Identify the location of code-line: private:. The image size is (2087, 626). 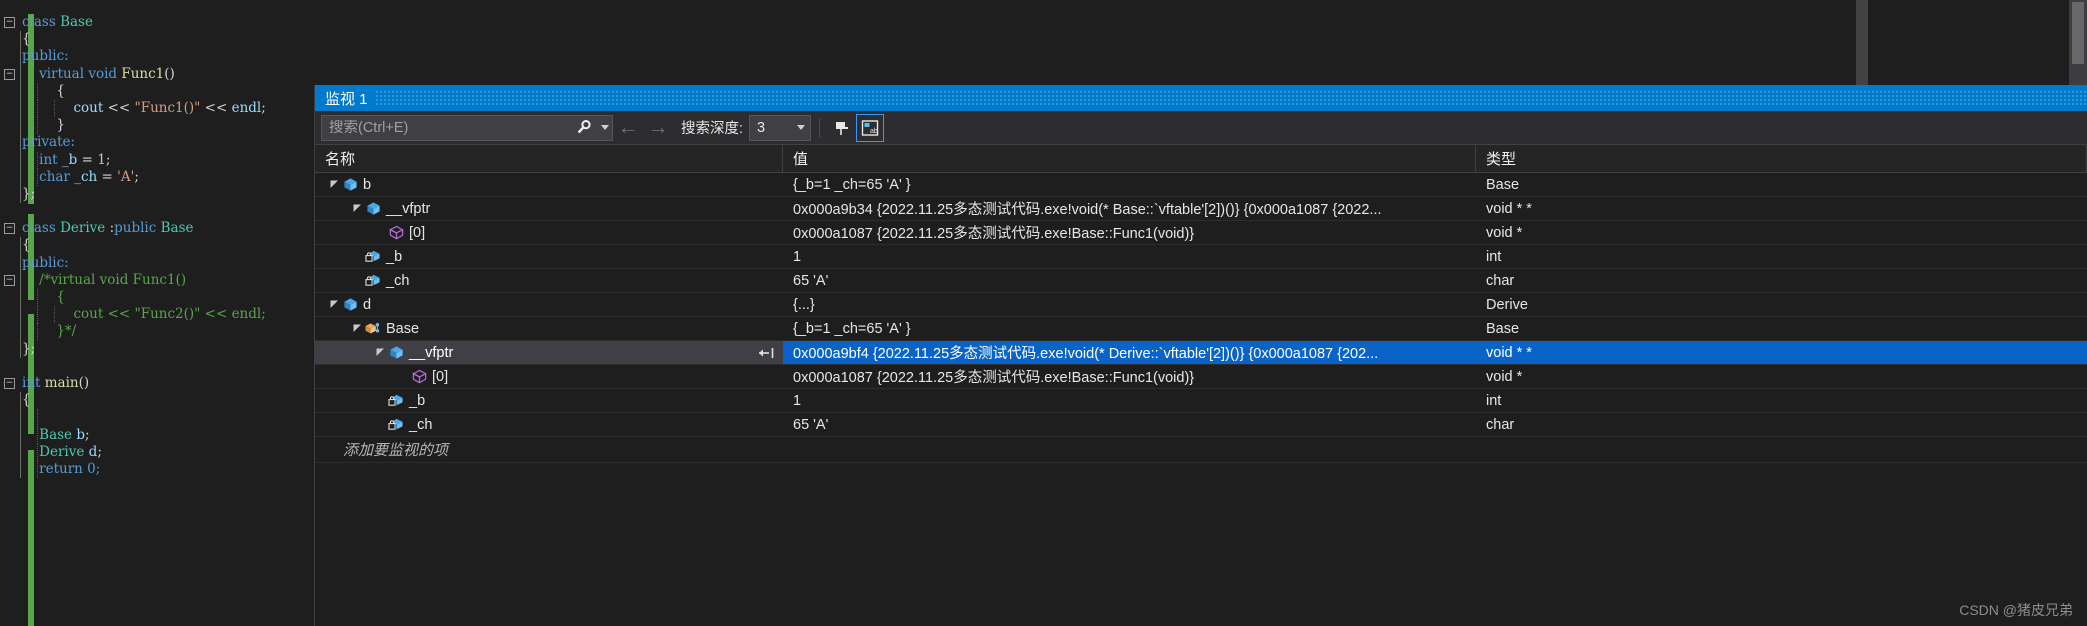
(157, 143).